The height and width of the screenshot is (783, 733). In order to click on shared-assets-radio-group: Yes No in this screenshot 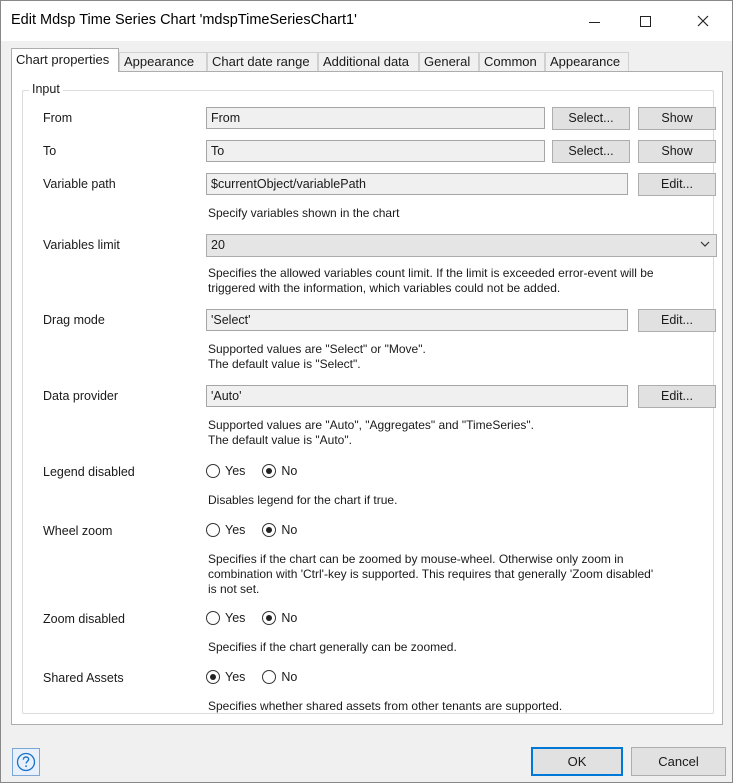, I will do `click(260, 677)`.